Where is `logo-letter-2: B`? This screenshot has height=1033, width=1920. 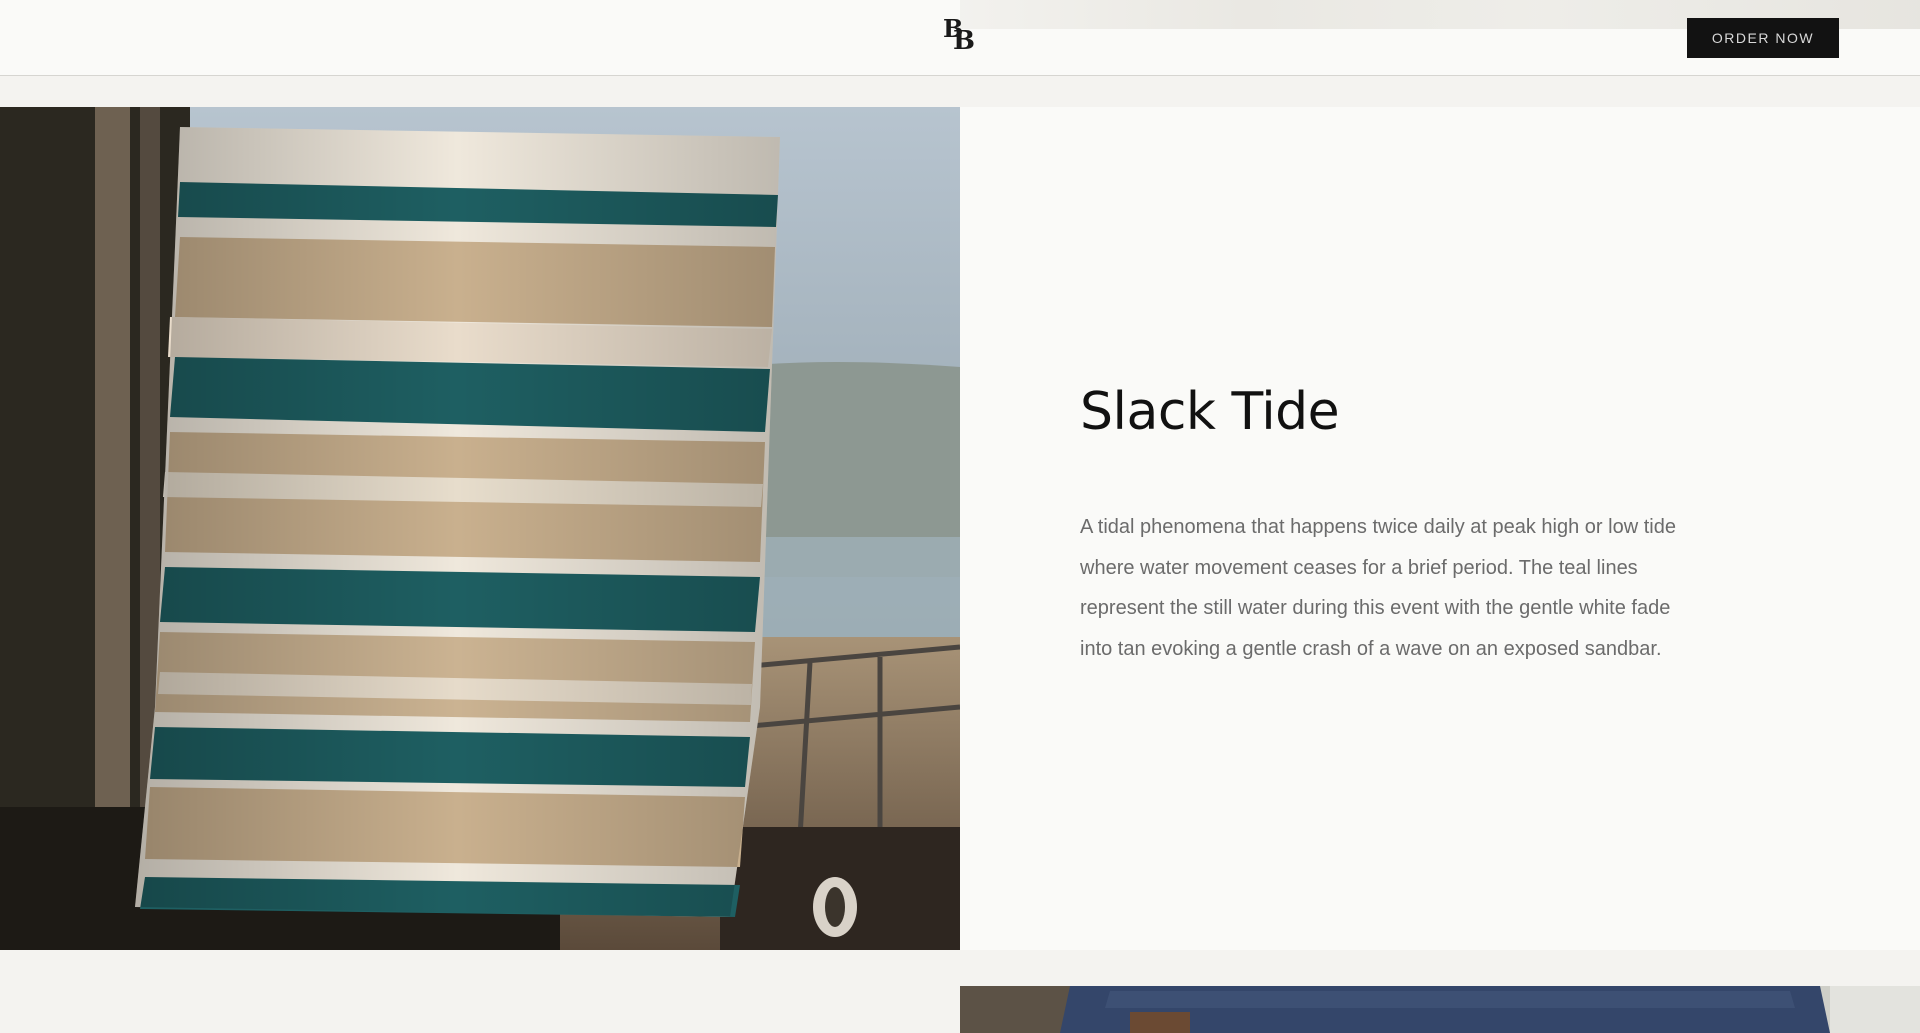
logo-letter-2: B is located at coordinates (964, 41).